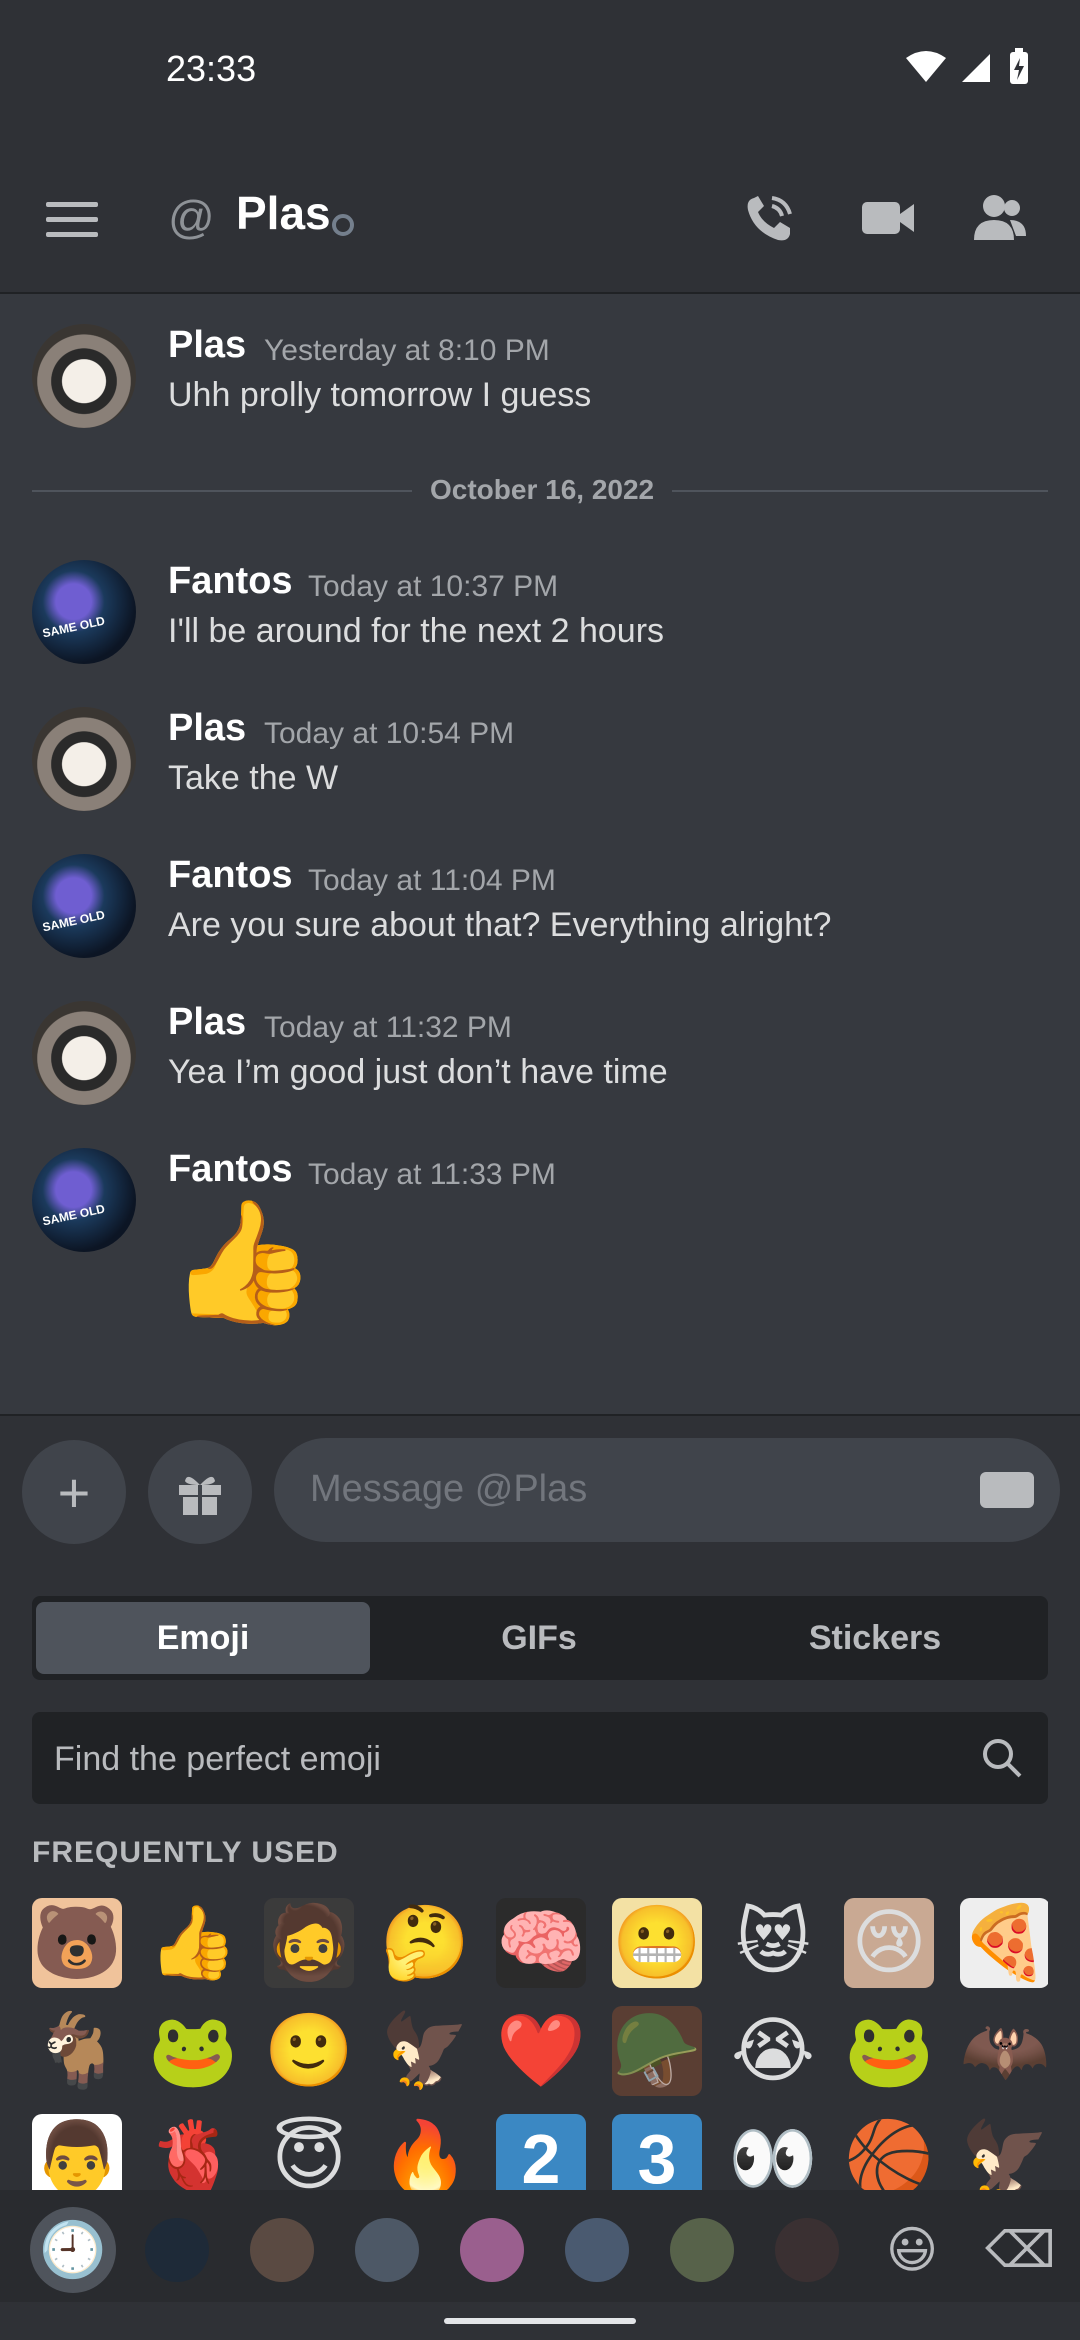 Image resolution: width=1080 pixels, height=2340 pixels. Describe the element at coordinates (657, 1943) in the screenshot. I see `blonde-cartoon-emoji: 😬` at that location.